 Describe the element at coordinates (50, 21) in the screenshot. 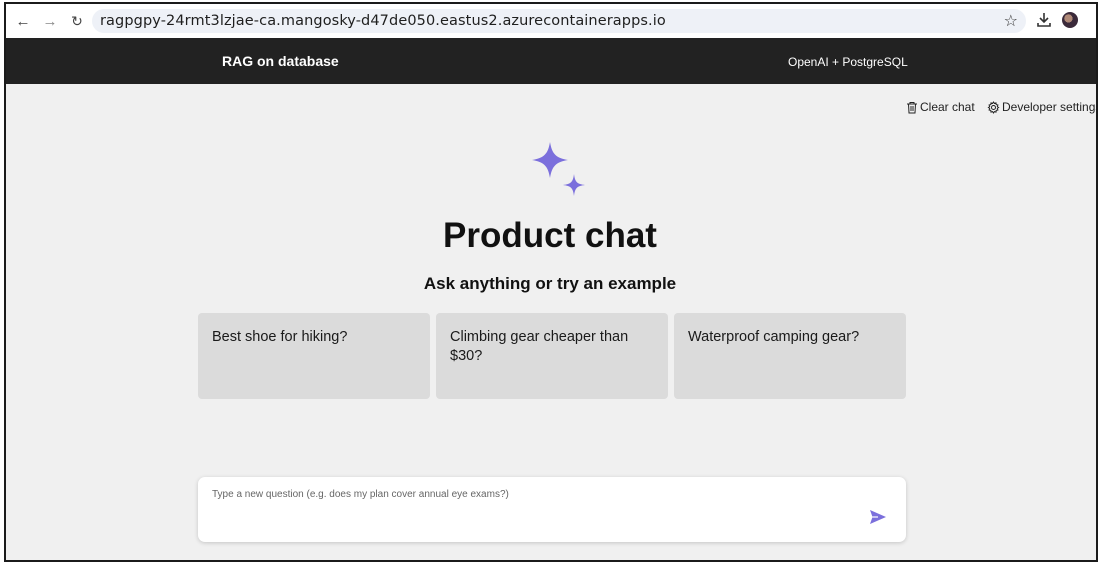

I see `arrow-right-icon: →` at that location.